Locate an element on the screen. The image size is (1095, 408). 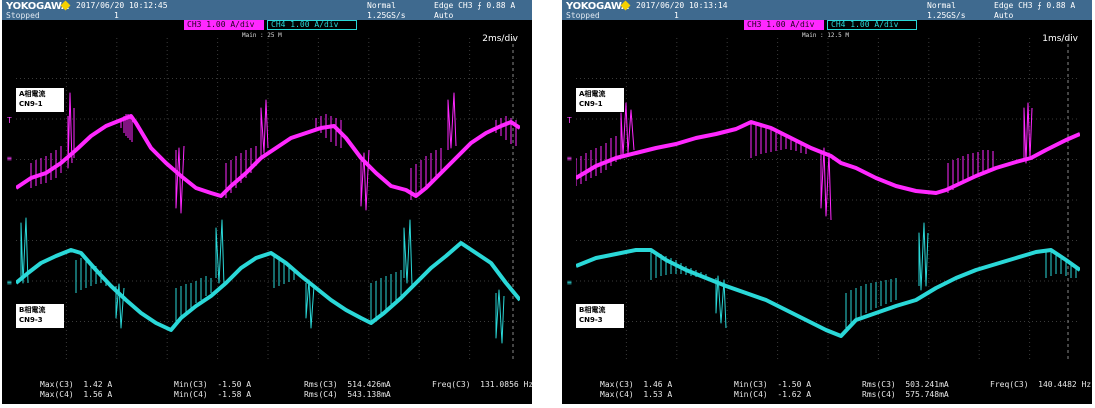
max-c4: Max(C4) 1.56 A is located at coordinates (76, 394).